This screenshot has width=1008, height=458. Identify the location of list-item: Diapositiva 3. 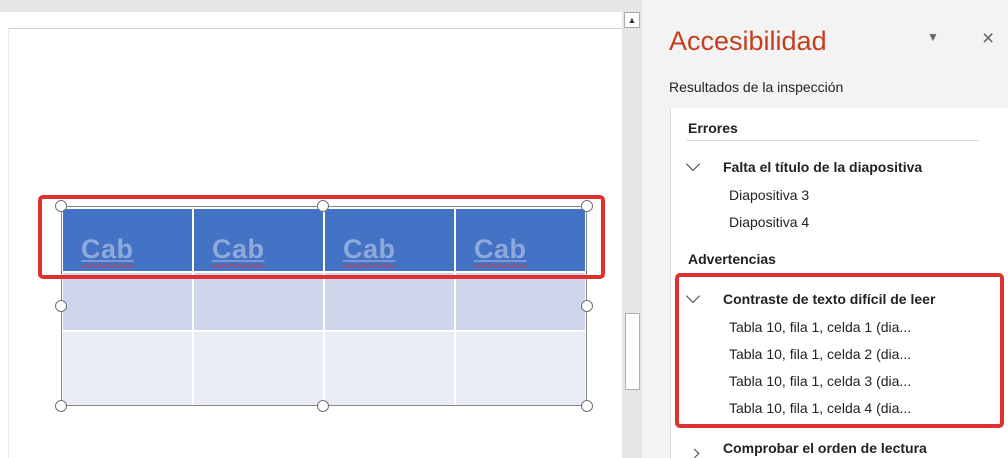
(769, 195).